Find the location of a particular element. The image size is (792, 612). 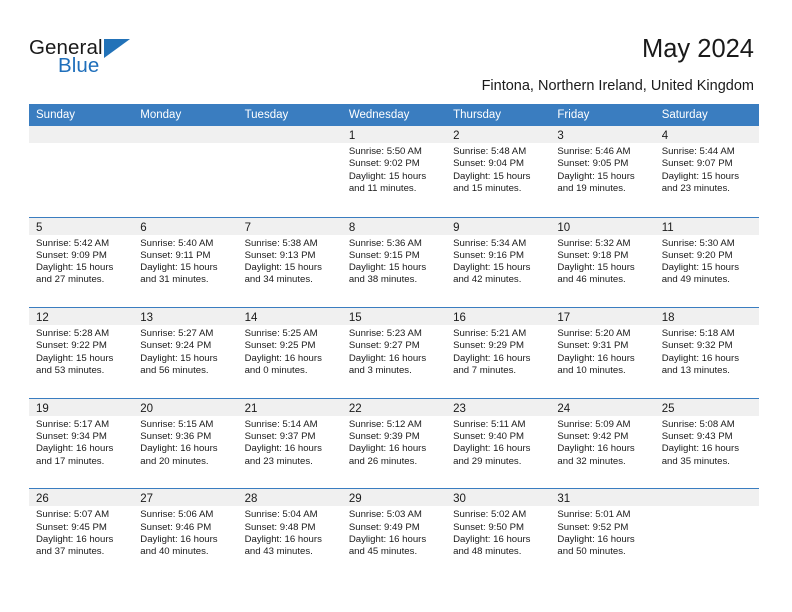

day-number-band: 8 is located at coordinates (394, 226).